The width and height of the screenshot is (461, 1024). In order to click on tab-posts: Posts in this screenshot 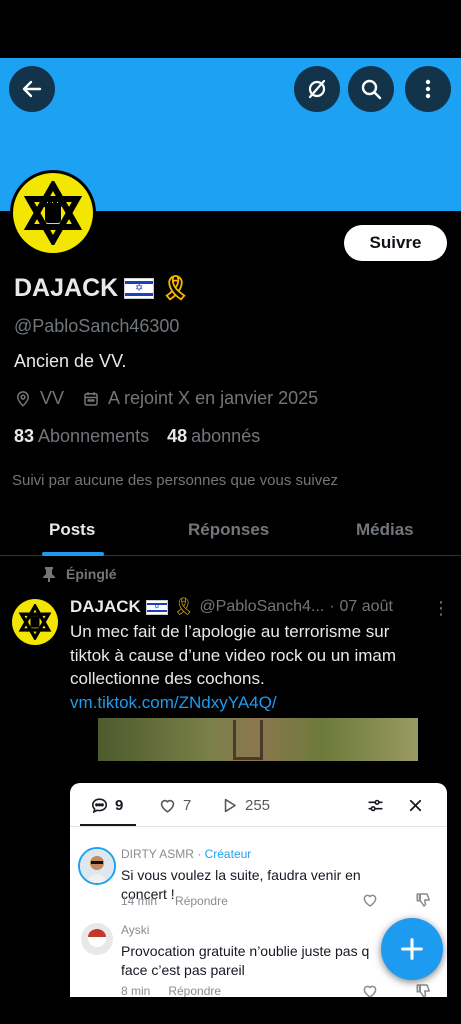, I will do `click(72, 530)`.